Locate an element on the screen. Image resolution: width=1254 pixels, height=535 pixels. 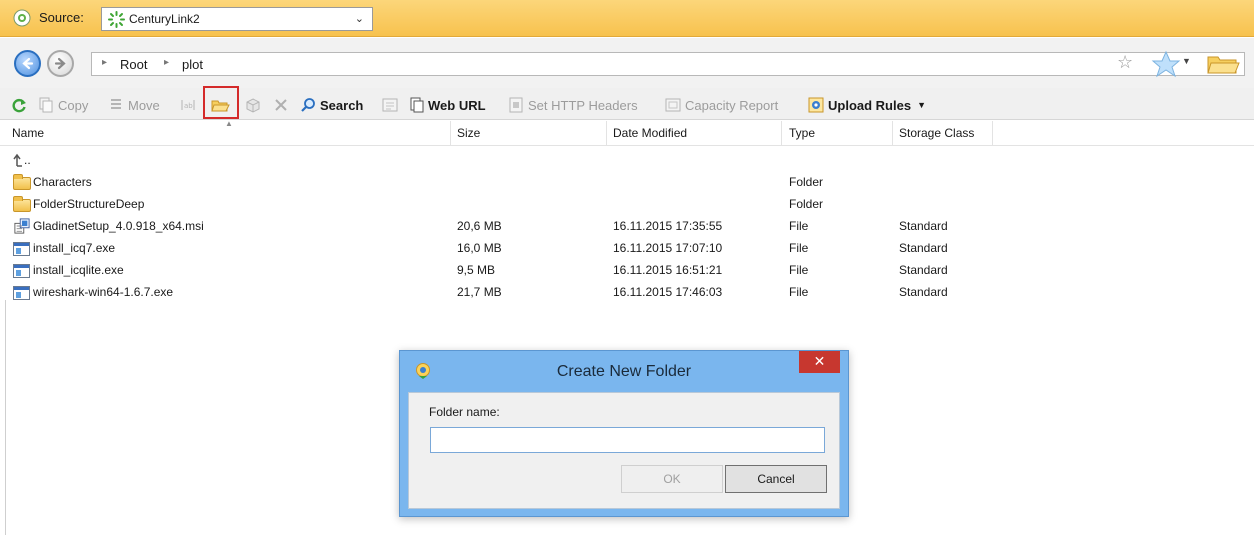
close-button: ✕ is located at coordinates (819, 362).